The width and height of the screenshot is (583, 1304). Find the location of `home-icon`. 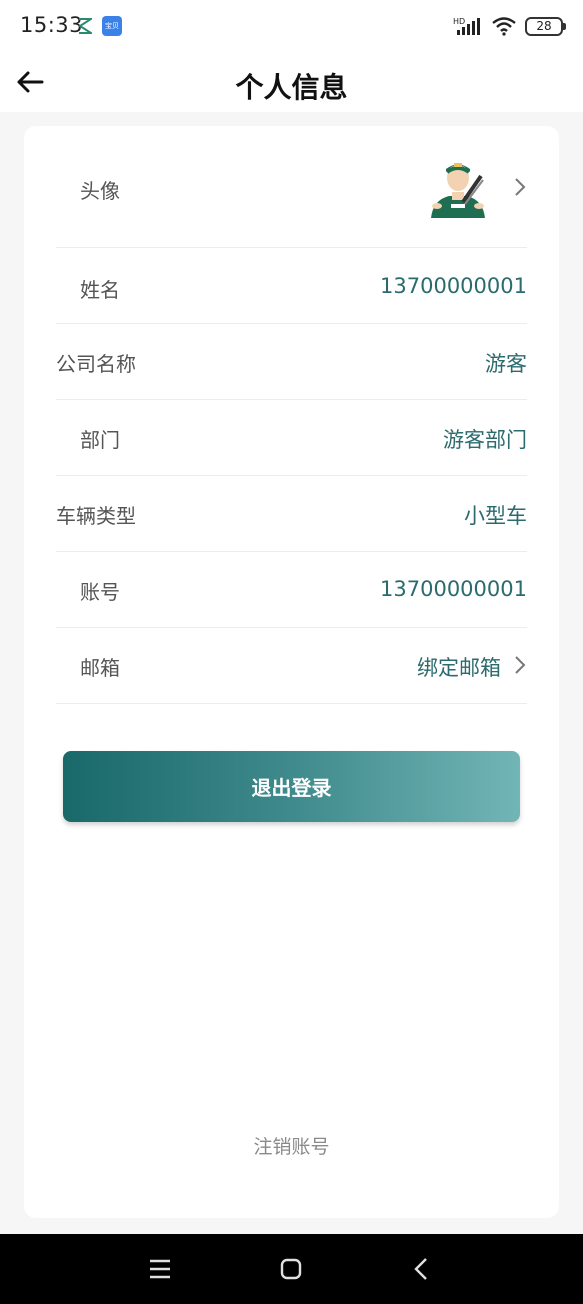

home-icon is located at coordinates (291, 1269).